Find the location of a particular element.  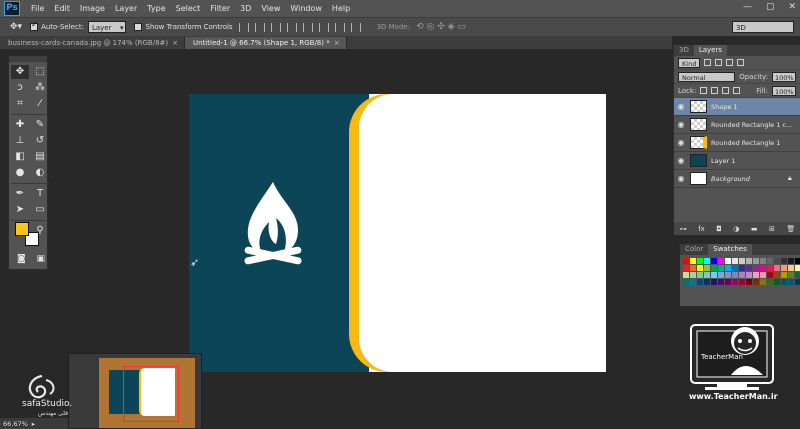

screen-mode-icon: ▣ is located at coordinates (40, 260).